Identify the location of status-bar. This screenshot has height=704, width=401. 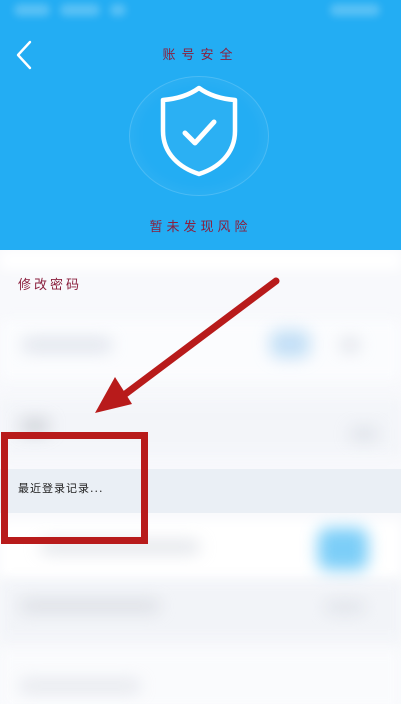
(200, 11).